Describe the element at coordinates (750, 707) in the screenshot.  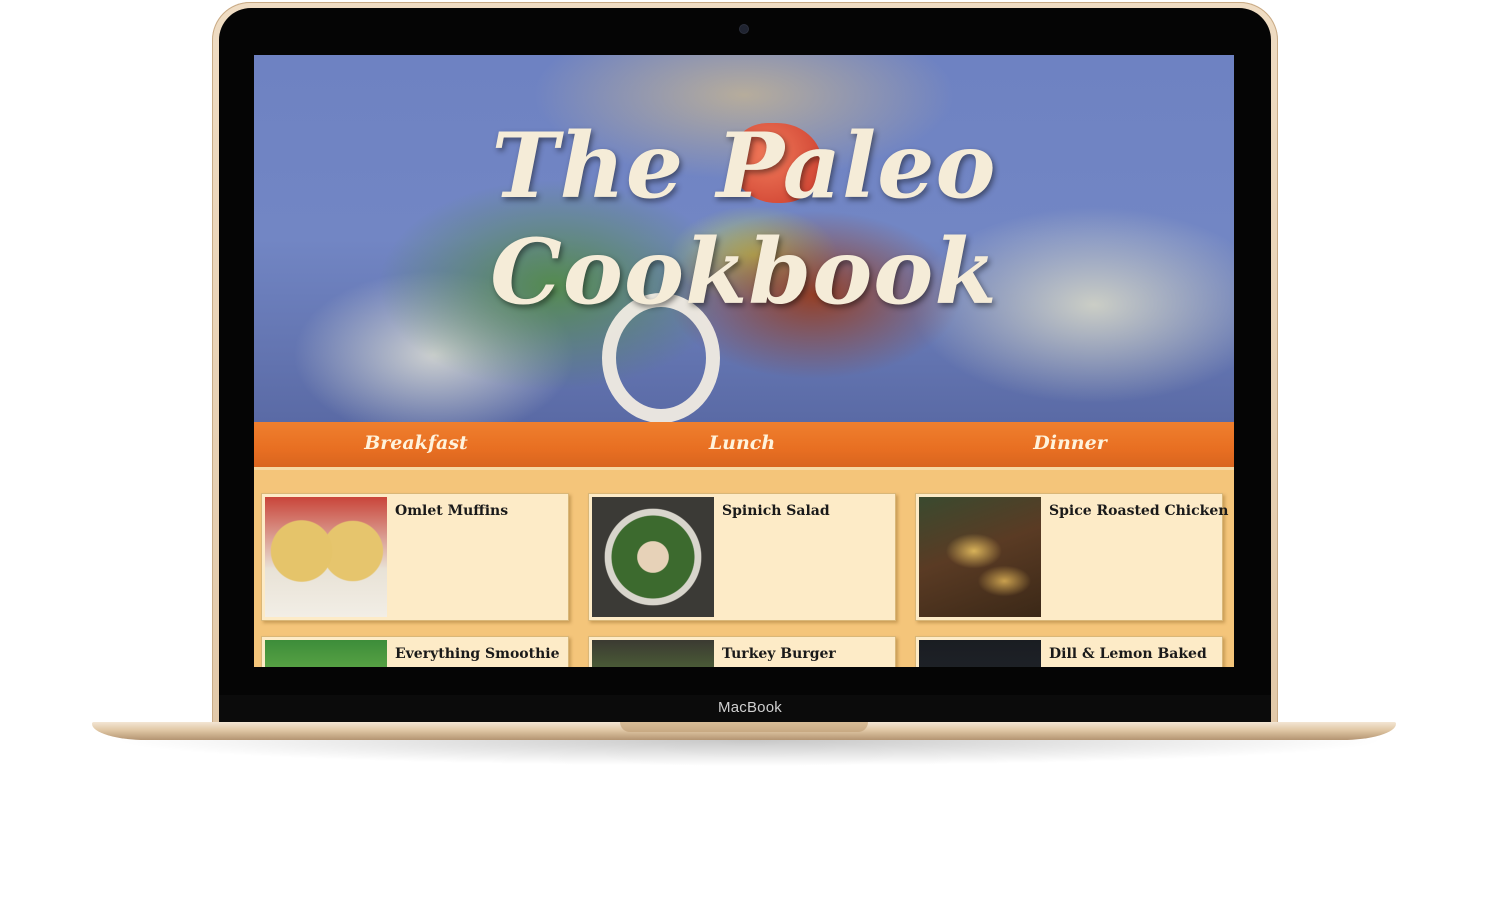
I see `device-brand-label: MacBook` at that location.